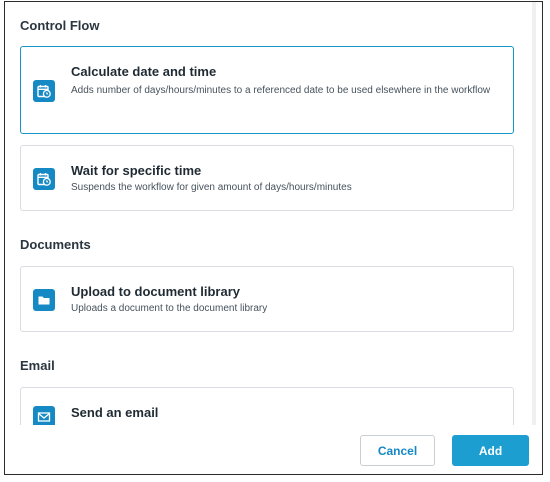  I want to click on dialog-footer: Cancel Add, so click(273, 449).